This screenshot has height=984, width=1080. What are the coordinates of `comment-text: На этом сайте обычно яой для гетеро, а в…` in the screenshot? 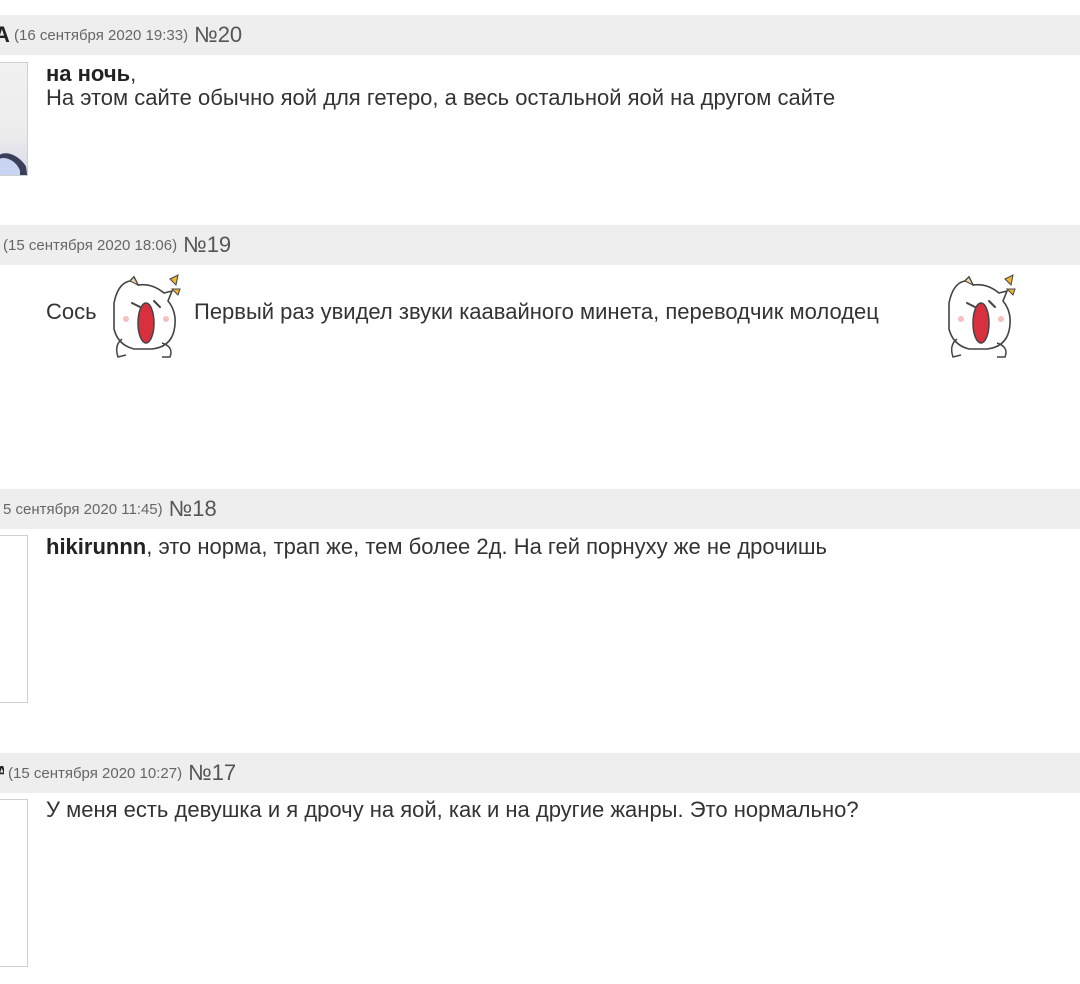 It's located at (441, 97).